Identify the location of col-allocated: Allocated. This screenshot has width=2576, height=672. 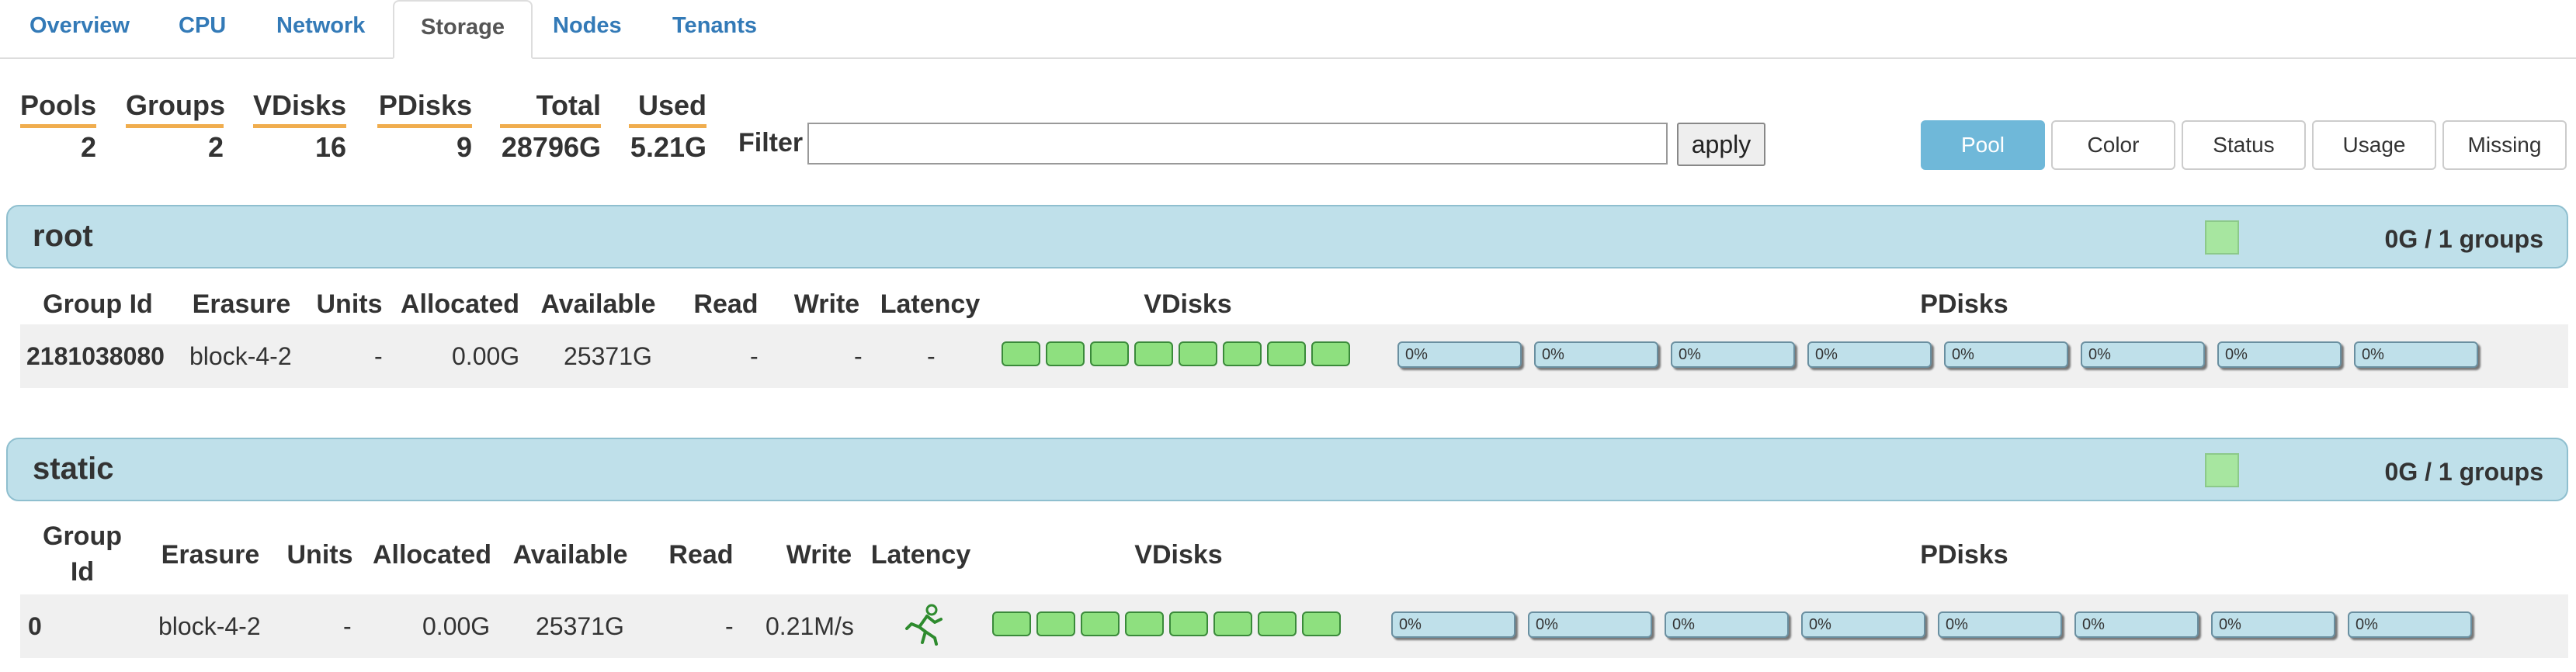
(432, 555).